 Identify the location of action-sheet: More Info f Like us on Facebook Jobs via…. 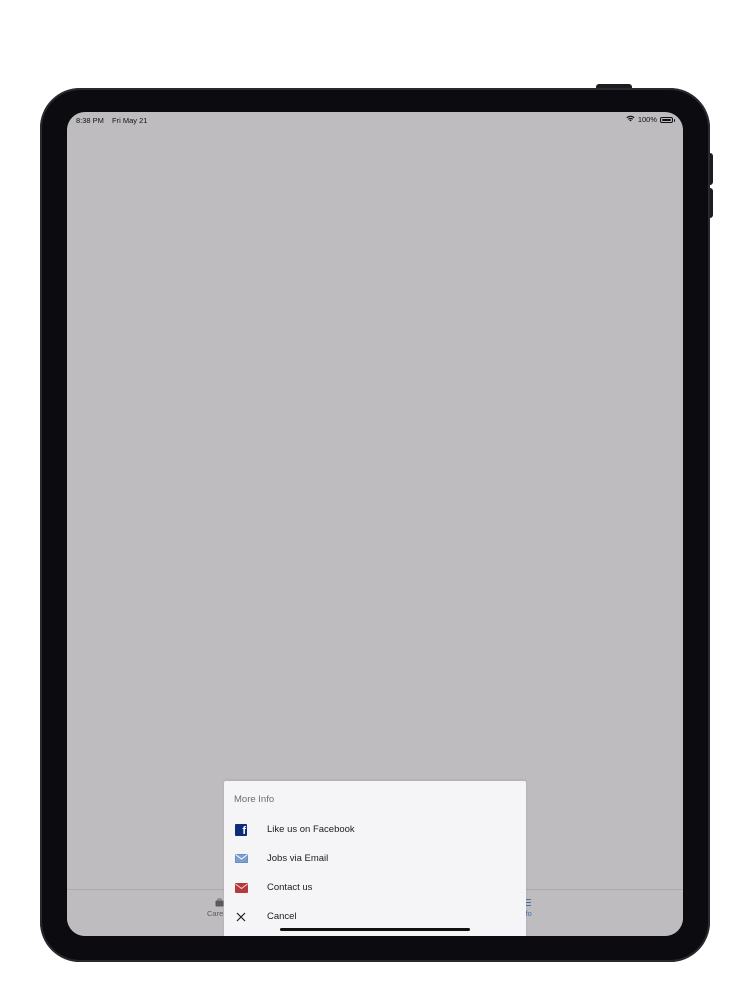
(375, 858).